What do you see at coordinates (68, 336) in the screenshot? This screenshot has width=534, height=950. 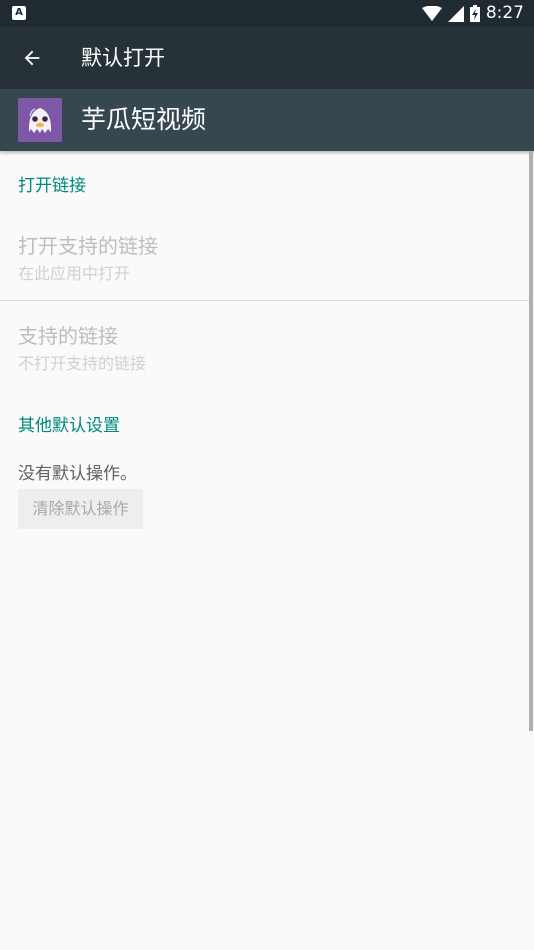 I see `pref-supported-links-title: 支持的链接` at bounding box center [68, 336].